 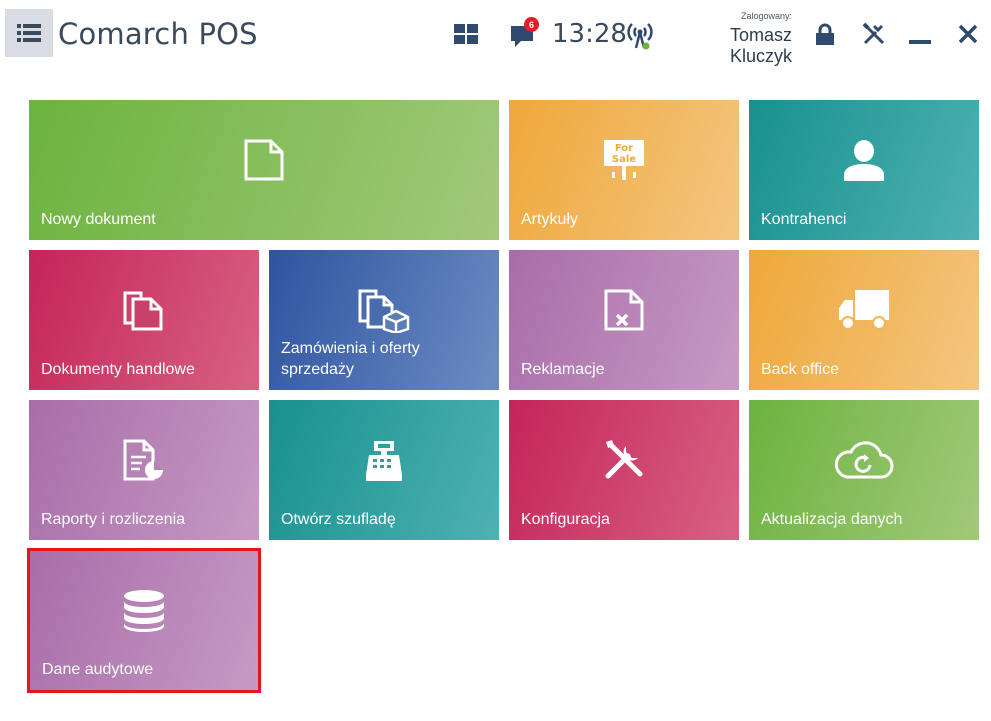 I want to click on tiles-icon, so click(x=466, y=34).